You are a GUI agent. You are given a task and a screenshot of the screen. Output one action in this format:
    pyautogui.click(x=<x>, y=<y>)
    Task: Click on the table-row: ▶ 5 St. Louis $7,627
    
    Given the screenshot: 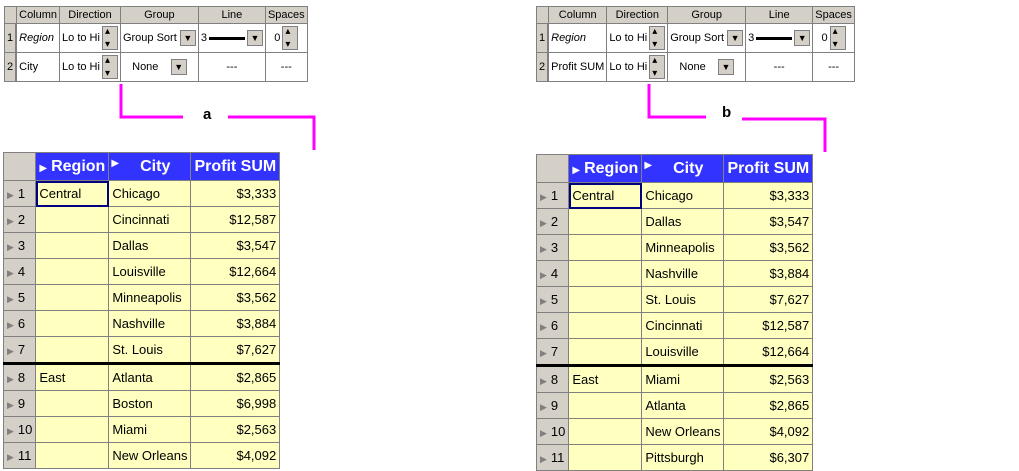 What is the action you would take?
    pyautogui.click(x=674, y=299)
    